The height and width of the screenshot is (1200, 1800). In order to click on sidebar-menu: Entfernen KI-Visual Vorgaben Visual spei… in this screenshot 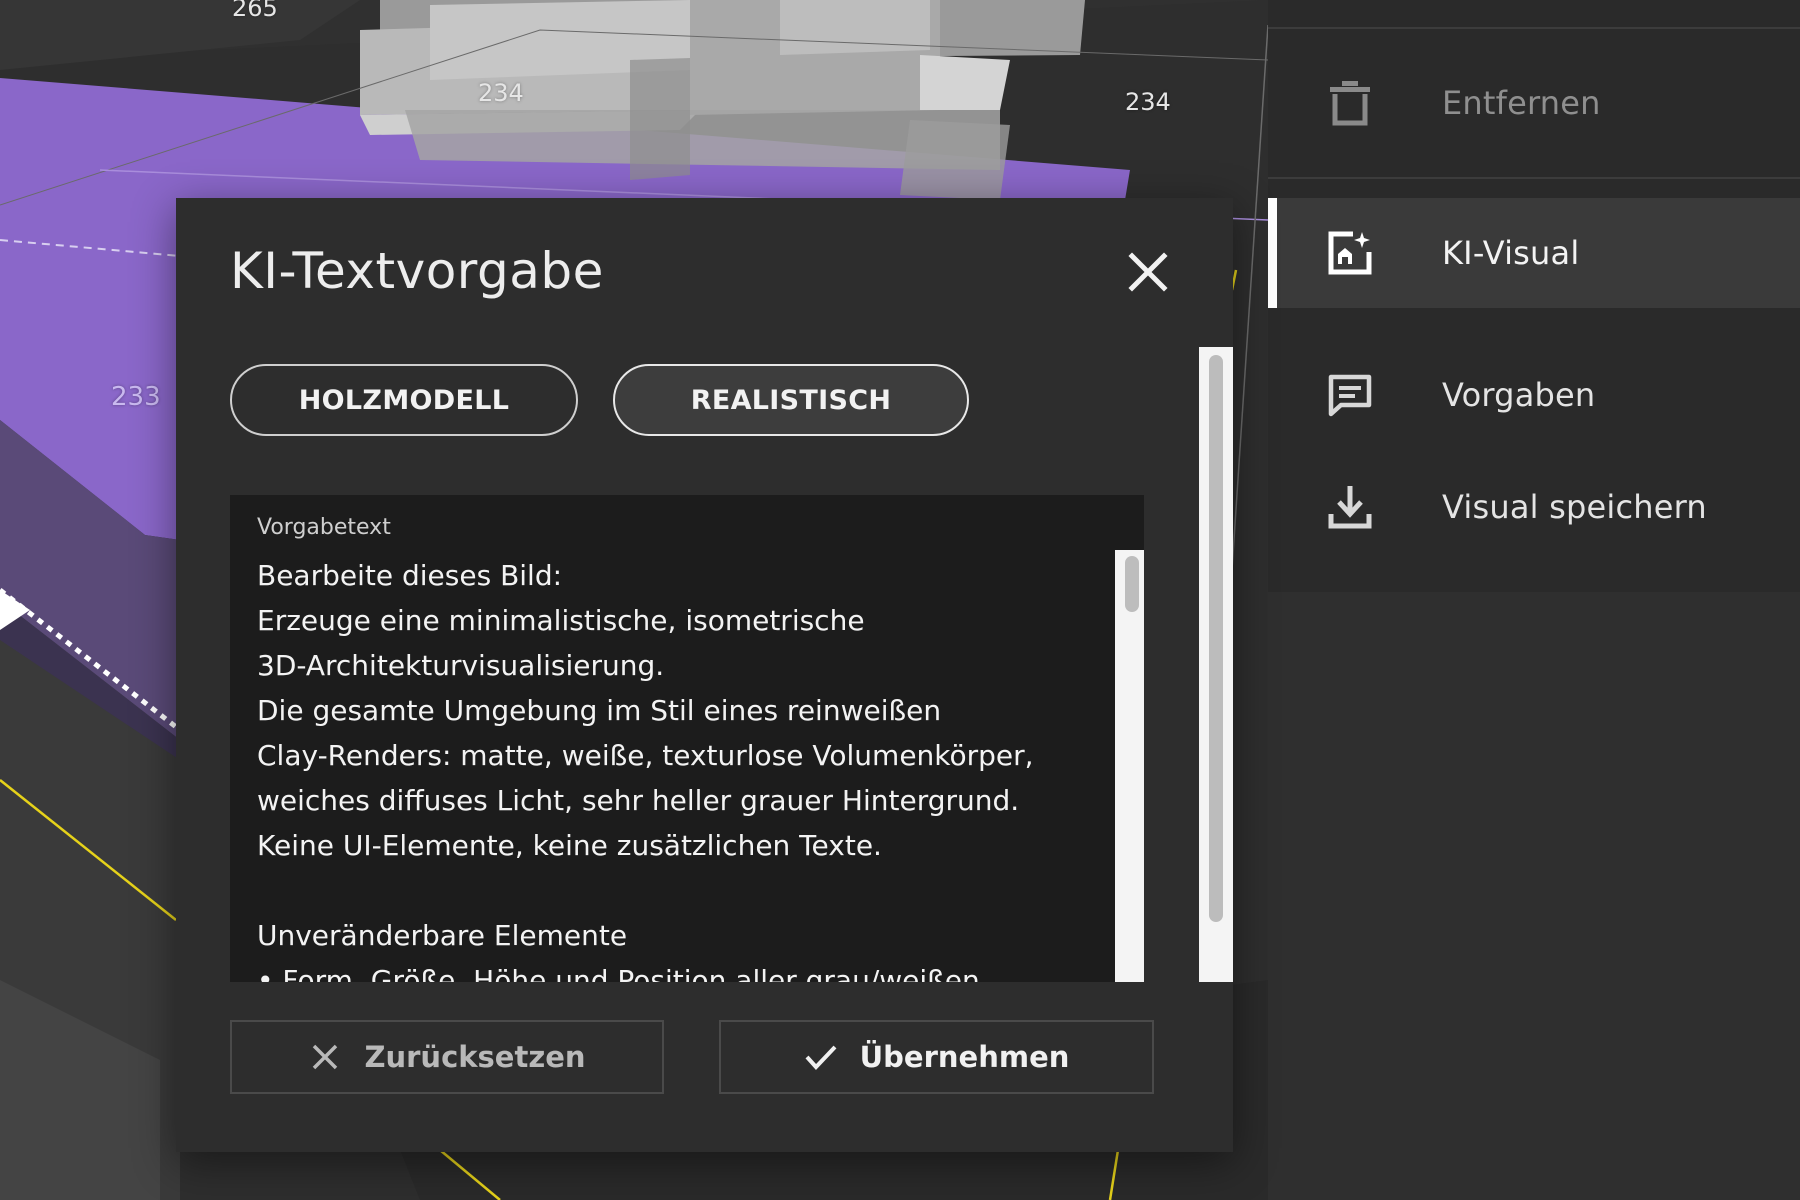, I will do `click(1534, 296)`.